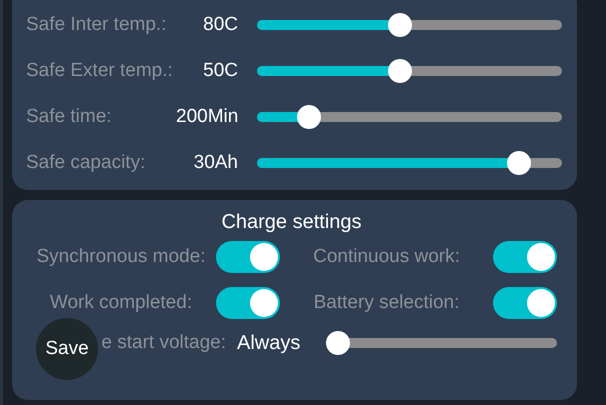  Describe the element at coordinates (269, 343) in the screenshot. I see `setting-value: Always` at that location.